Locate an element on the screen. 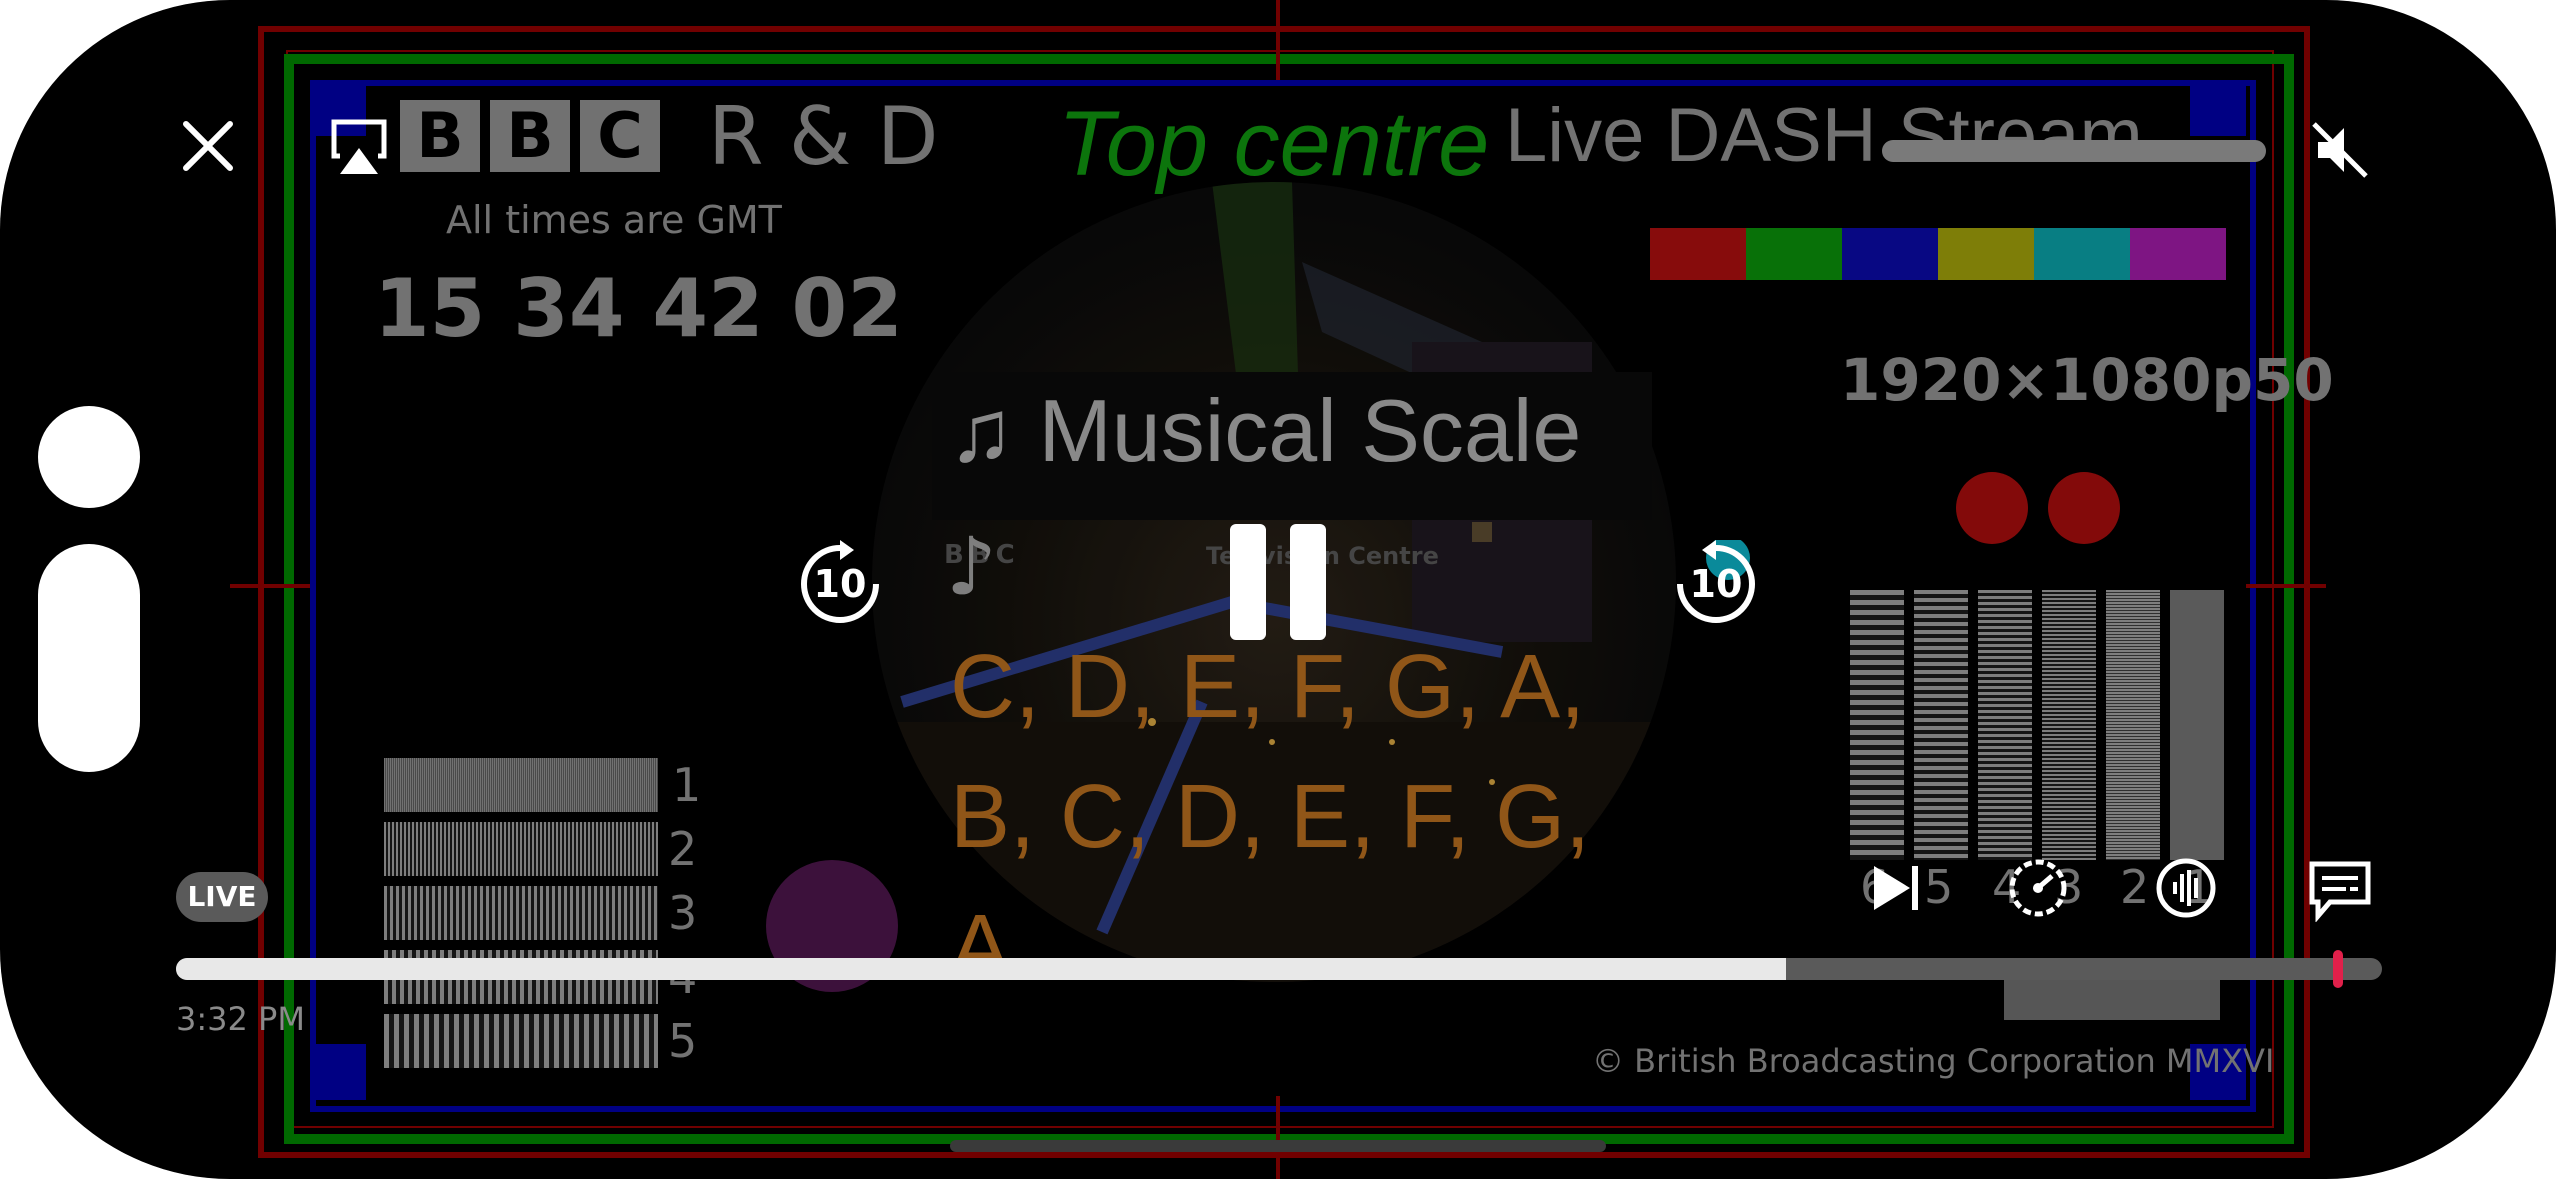 The width and height of the screenshot is (2556, 1179). skip-forward-seconds: 10 is located at coordinates (1716, 584).